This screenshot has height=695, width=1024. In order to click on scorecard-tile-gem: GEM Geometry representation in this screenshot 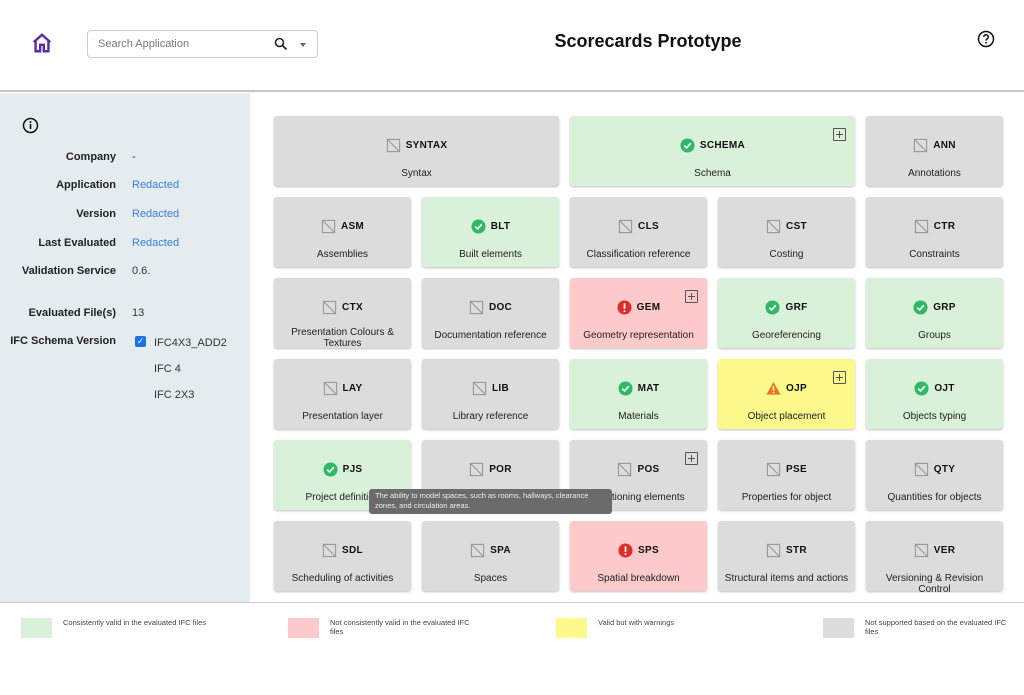, I will do `click(638, 313)`.